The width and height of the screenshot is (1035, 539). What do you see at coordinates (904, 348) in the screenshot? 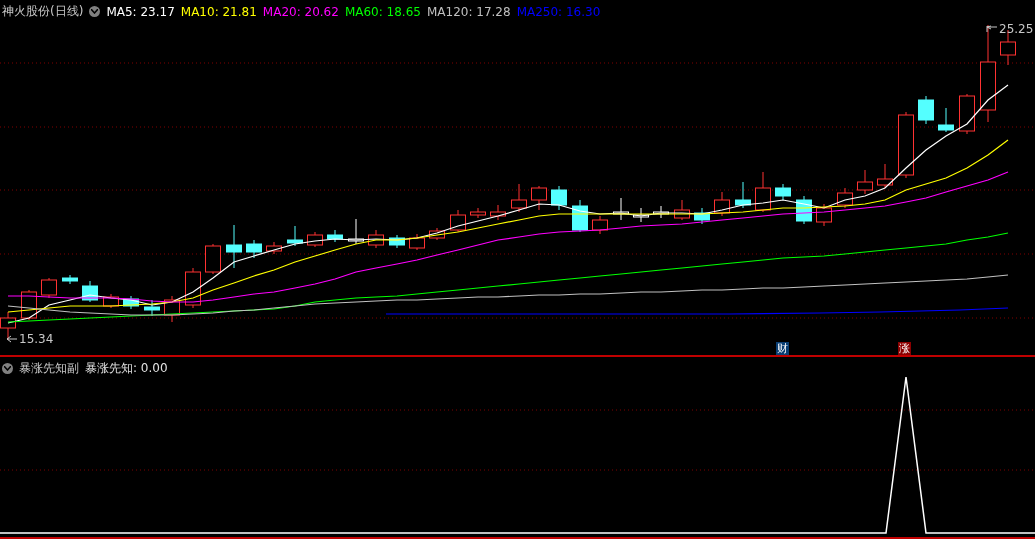
I see `event-marker: 涨` at bounding box center [904, 348].